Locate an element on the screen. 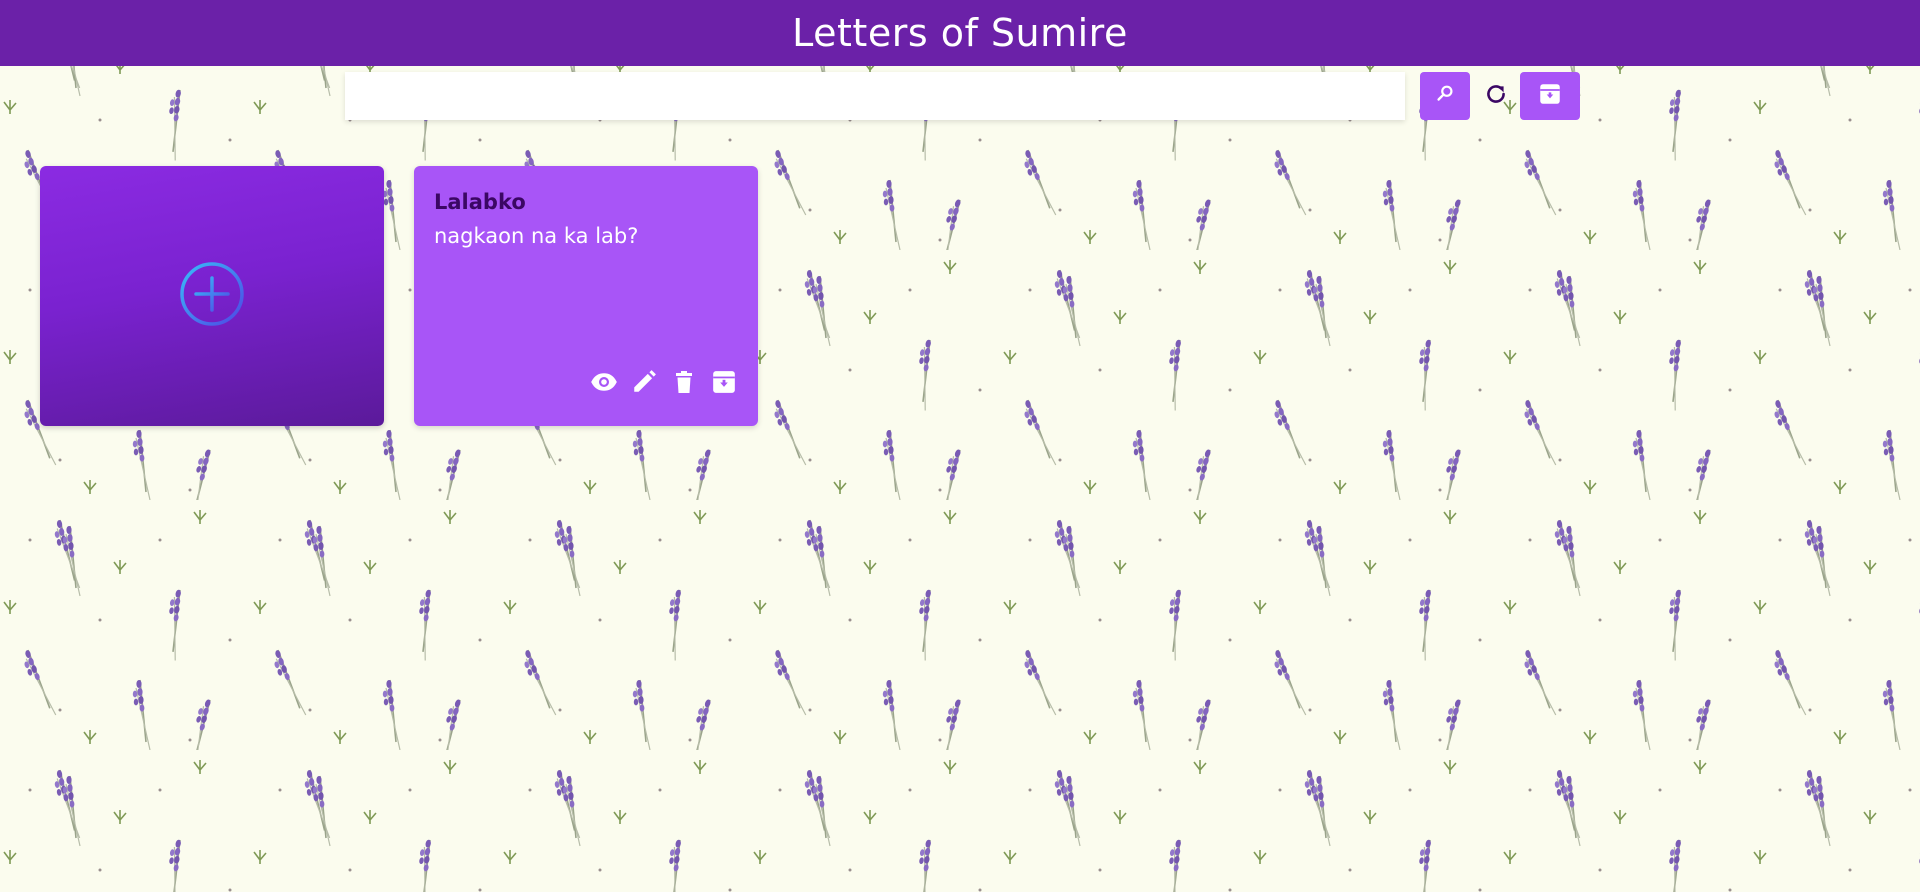 This screenshot has height=892, width=1920. note-actions is located at coordinates (664, 382).